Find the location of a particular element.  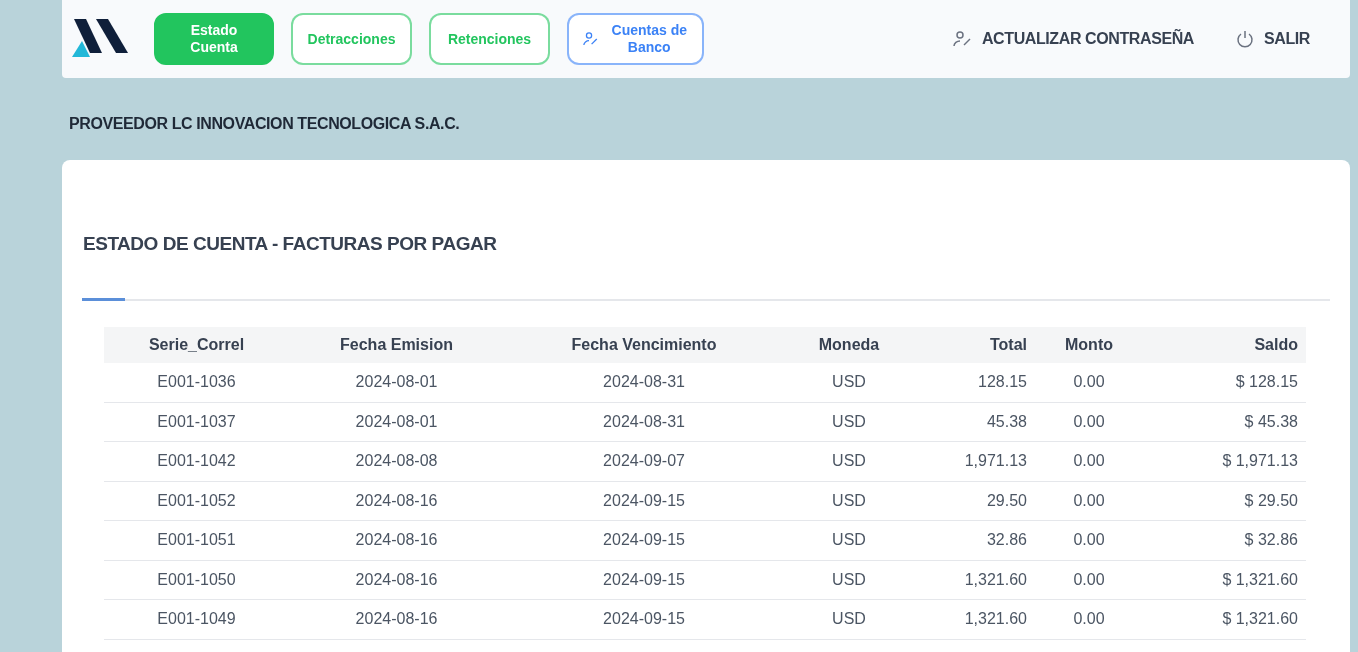

table-cell: E001-1037 is located at coordinates (196, 422).